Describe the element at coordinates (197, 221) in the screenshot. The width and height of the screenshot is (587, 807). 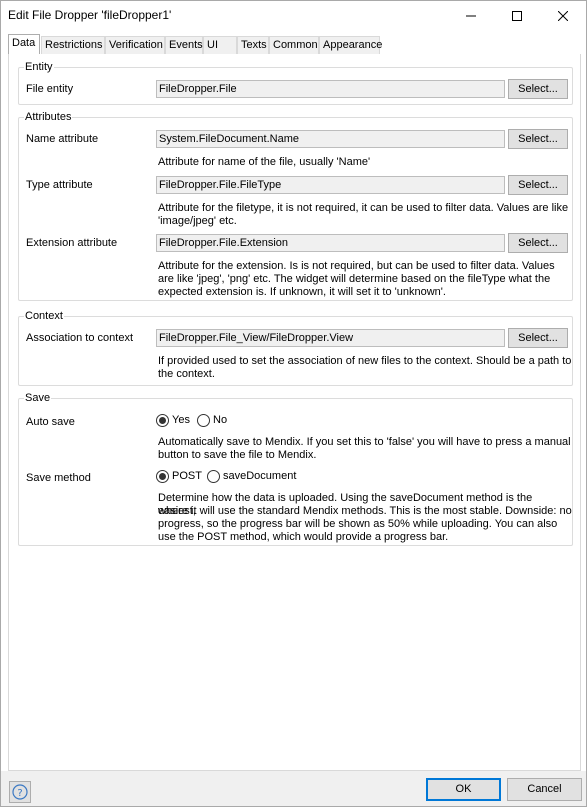
I see `type-attribute-help-line-2: 'image/jpeg' etc.` at that location.